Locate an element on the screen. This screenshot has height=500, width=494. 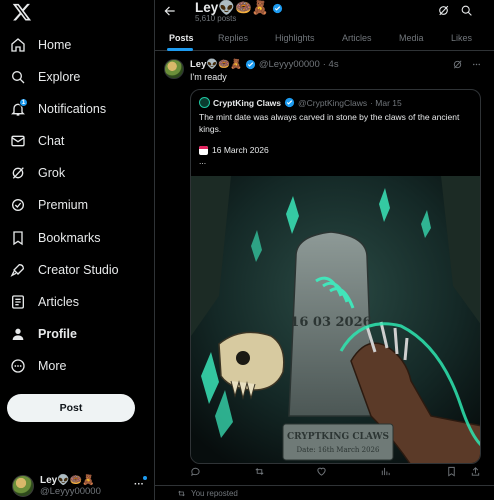
divider is located at coordinates (324, 485).